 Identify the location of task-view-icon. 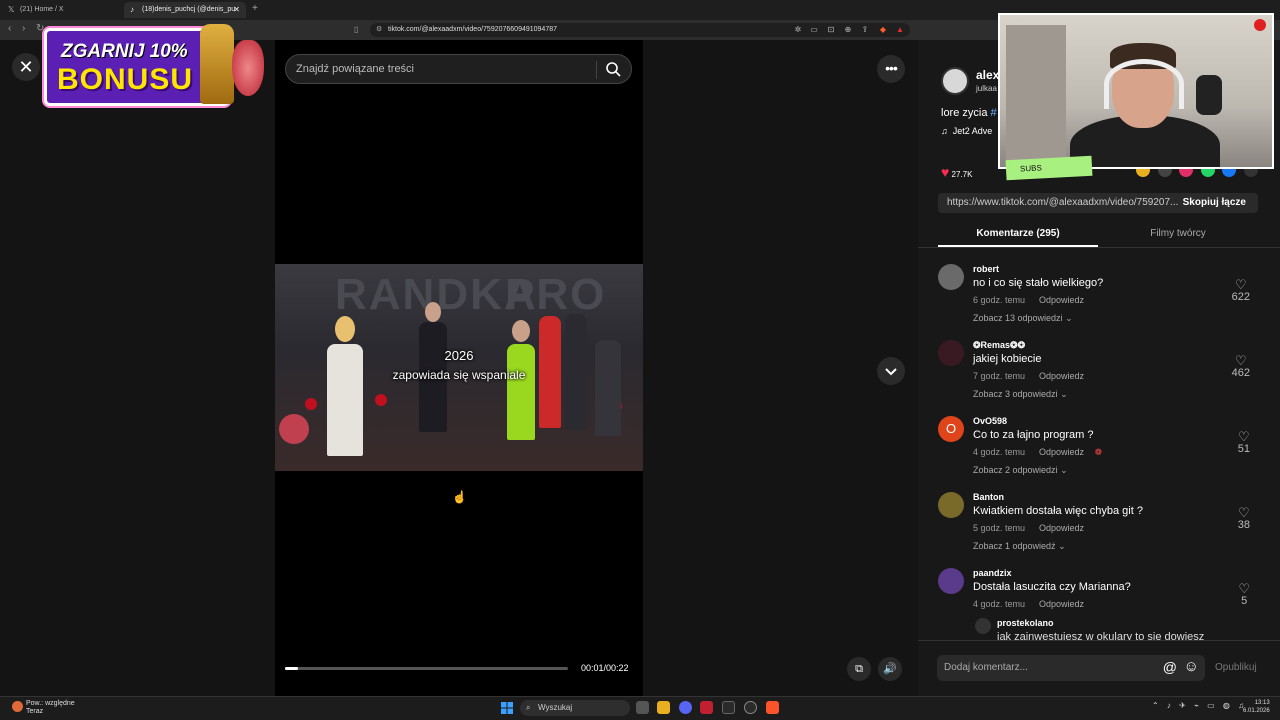
(642, 707).